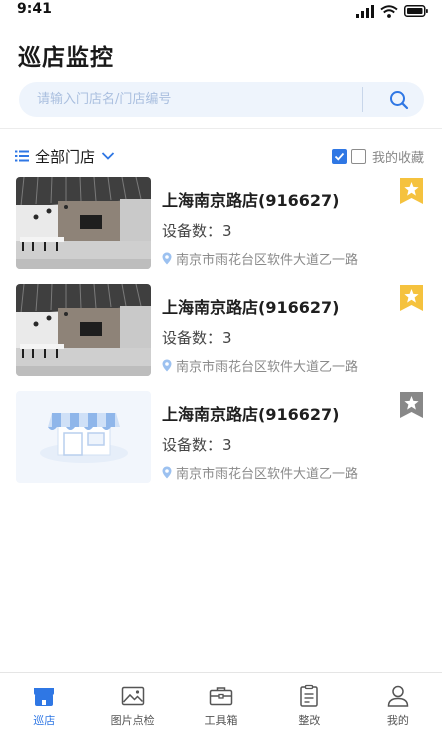 Image resolution: width=442 pixels, height=735 pixels. Describe the element at coordinates (309, 720) in the screenshot. I see `tab-label: 整改` at that location.